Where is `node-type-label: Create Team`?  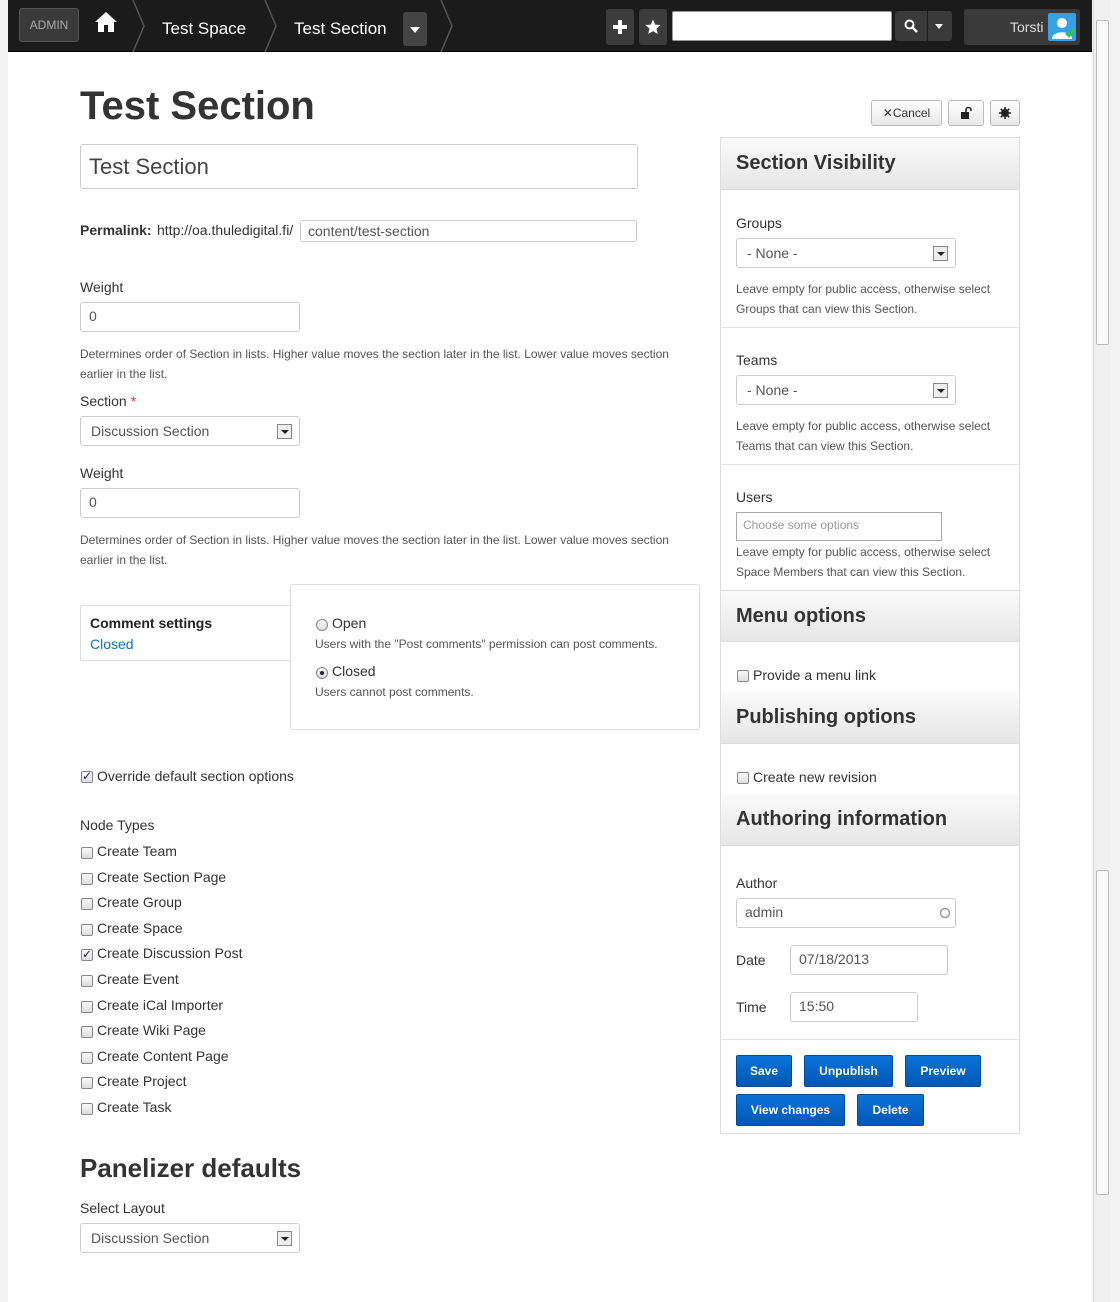 node-type-label: Create Team is located at coordinates (137, 851).